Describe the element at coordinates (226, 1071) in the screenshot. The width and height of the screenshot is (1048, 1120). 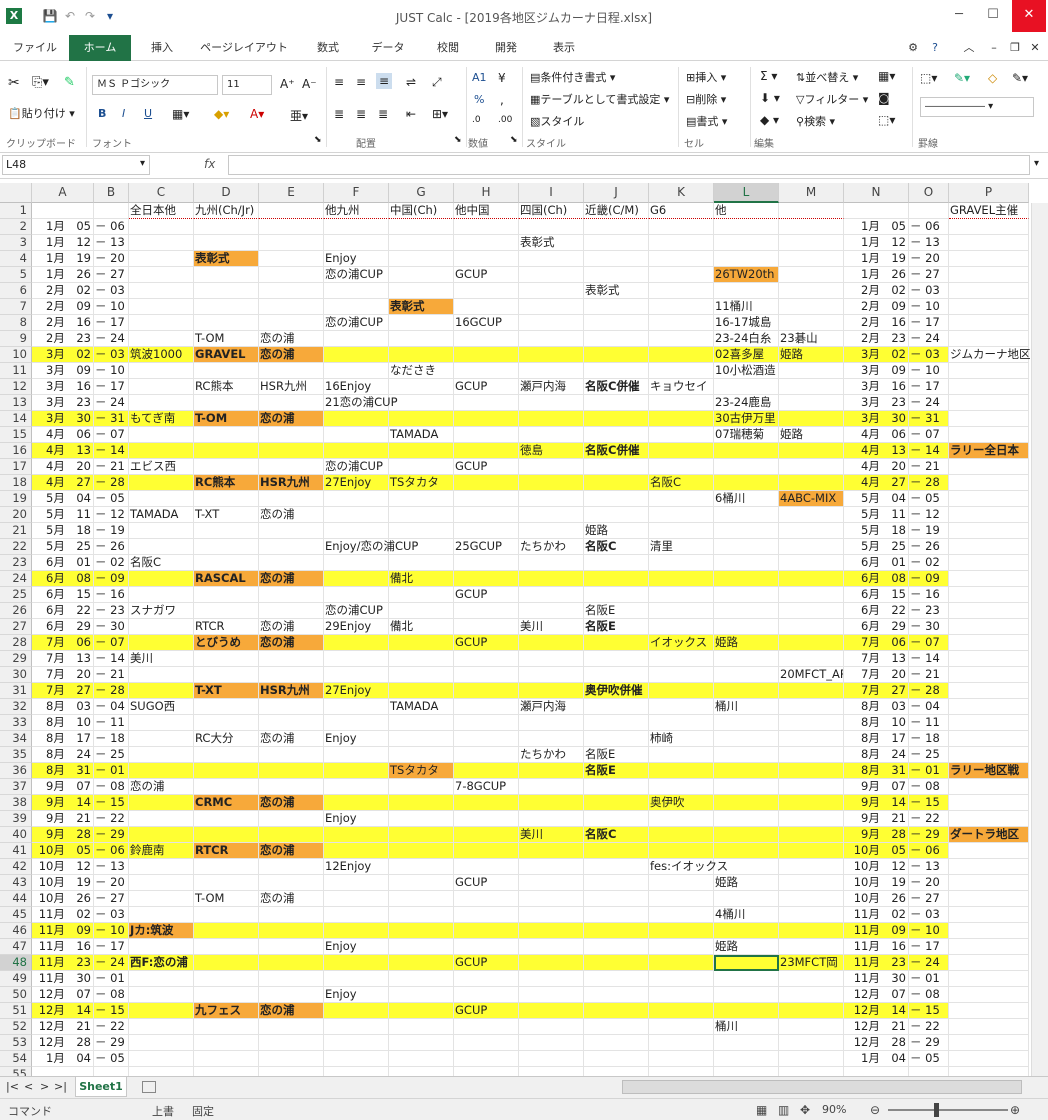
I see `cell-d55` at that location.